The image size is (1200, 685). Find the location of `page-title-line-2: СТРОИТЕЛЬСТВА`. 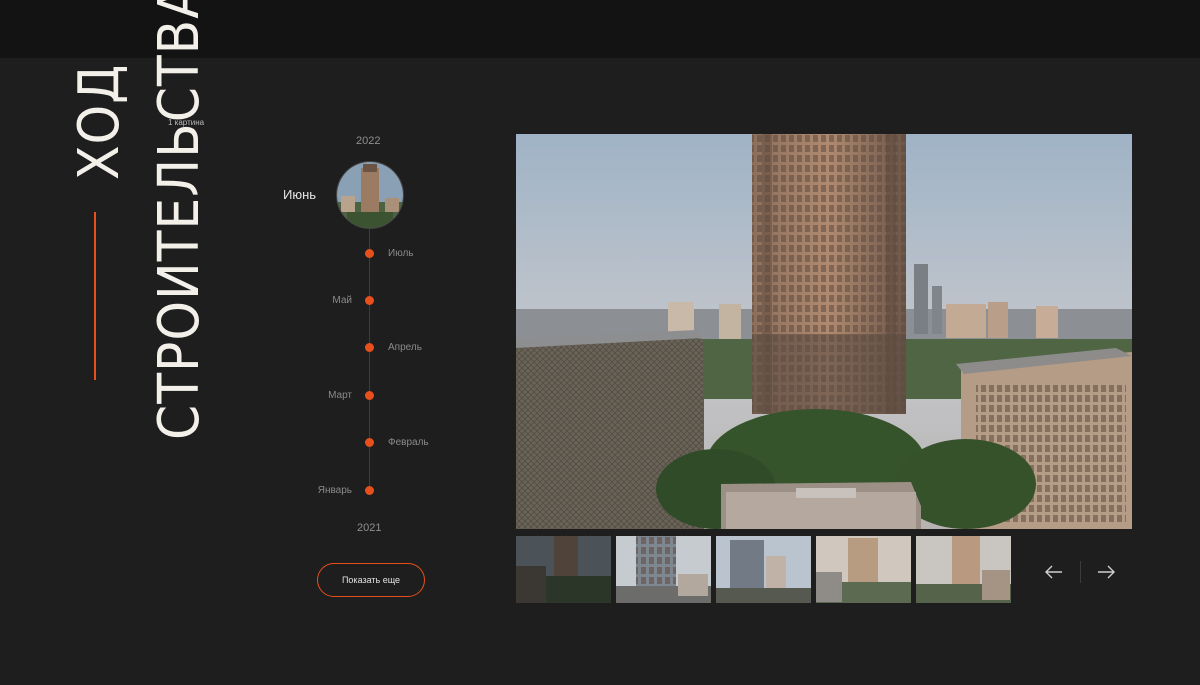

page-title-line-2: СТРОИТЕЛЬСТВА is located at coordinates (179, 220).